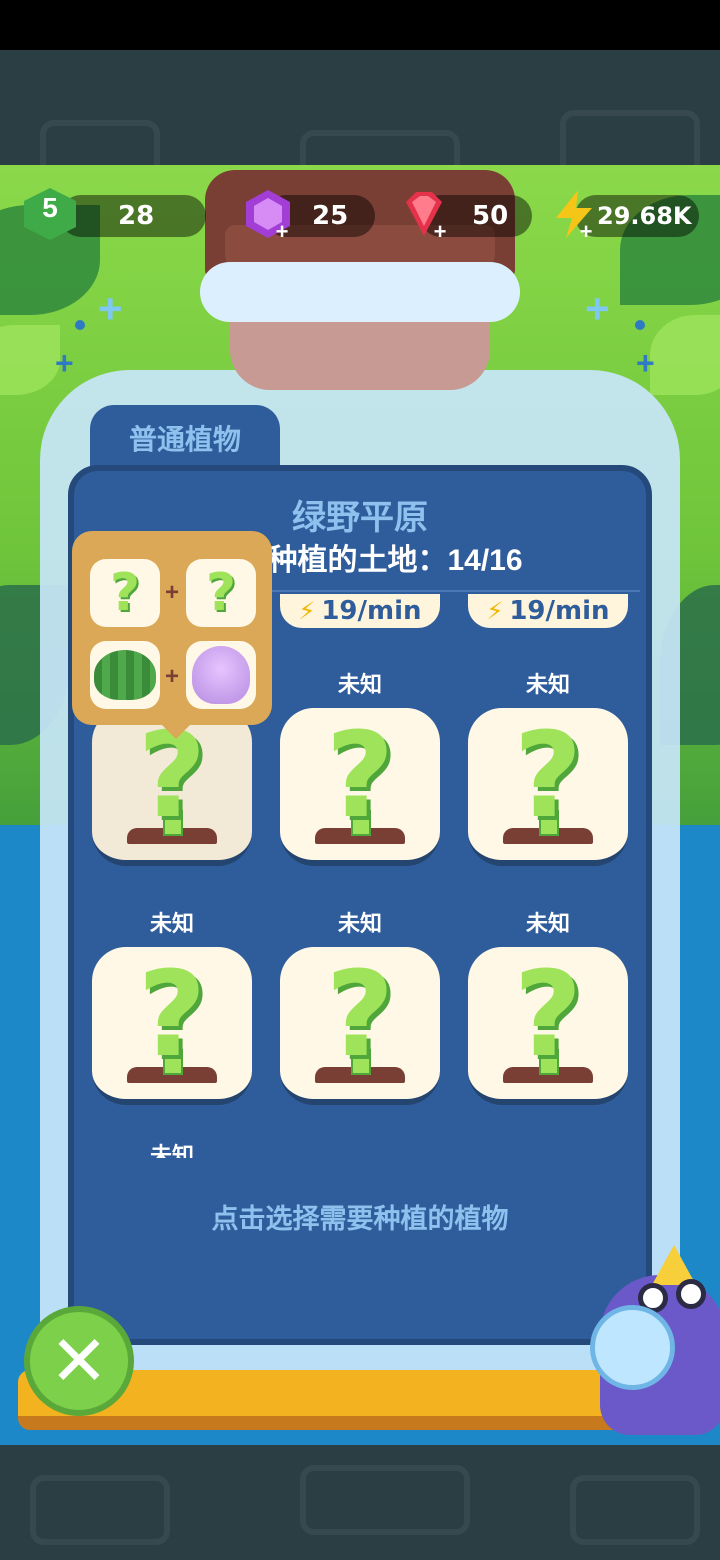  I want to click on recipe-tooltip: ? + ? +, so click(172, 635).